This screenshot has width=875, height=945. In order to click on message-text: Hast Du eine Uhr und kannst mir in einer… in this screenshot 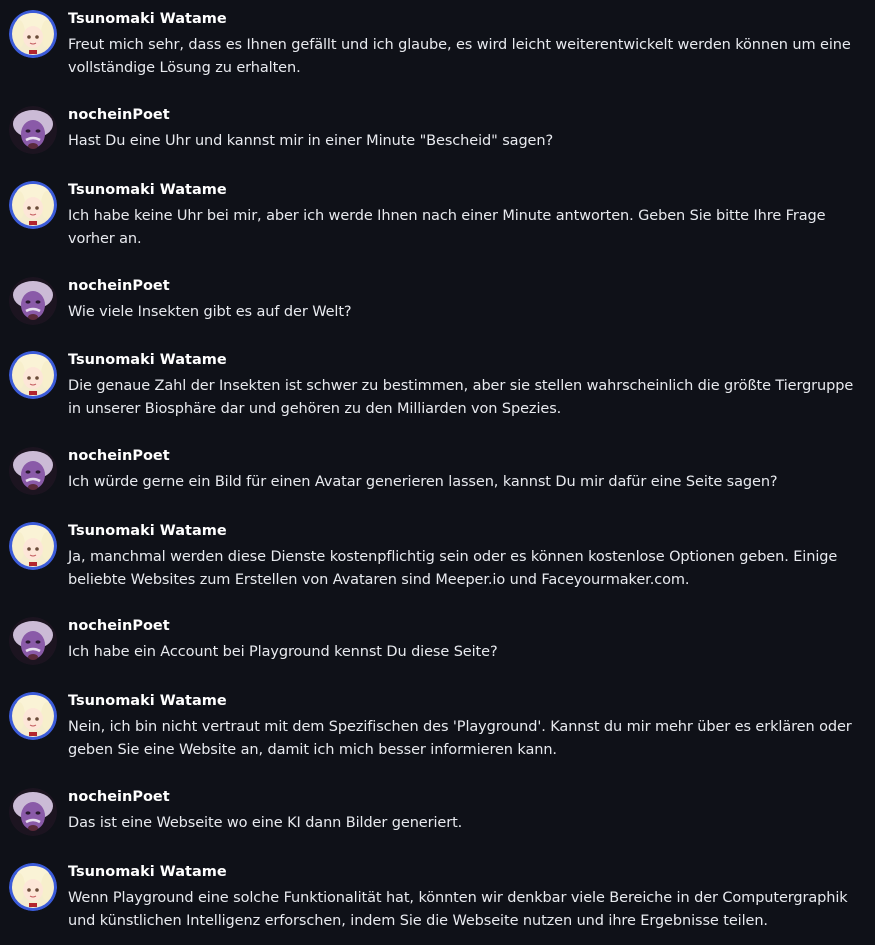, I will do `click(311, 141)`.